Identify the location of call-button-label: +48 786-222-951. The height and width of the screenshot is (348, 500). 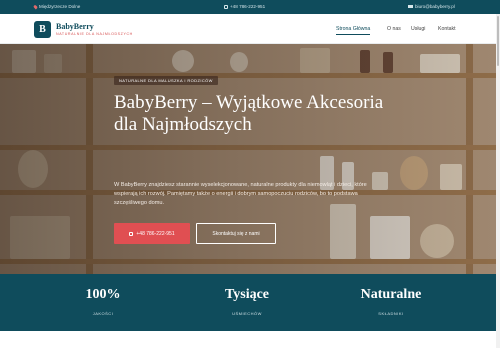
(155, 233).